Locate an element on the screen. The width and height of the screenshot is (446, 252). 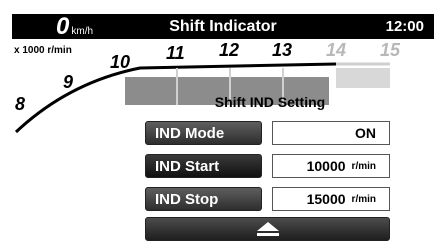
tick-10: 10 is located at coordinates (120, 62).